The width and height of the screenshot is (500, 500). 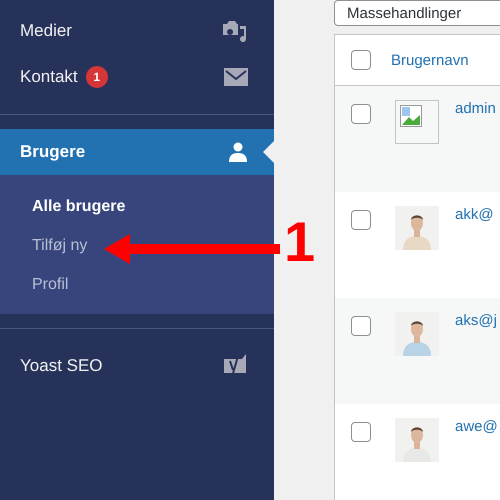 What do you see at coordinates (300, 242) in the screenshot?
I see `annotation-number: 1` at bounding box center [300, 242].